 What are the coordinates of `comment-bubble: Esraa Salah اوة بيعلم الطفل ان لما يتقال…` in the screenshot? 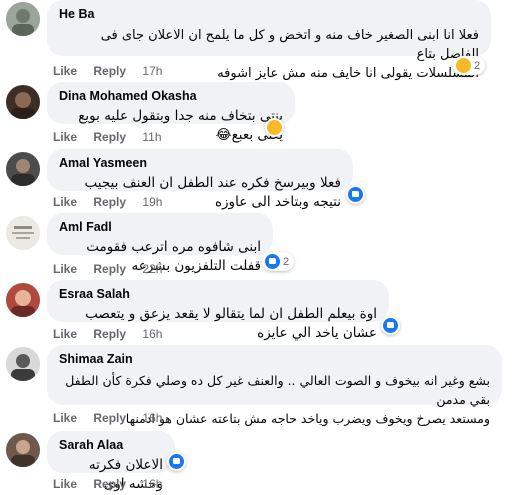 It's located at (218, 310).